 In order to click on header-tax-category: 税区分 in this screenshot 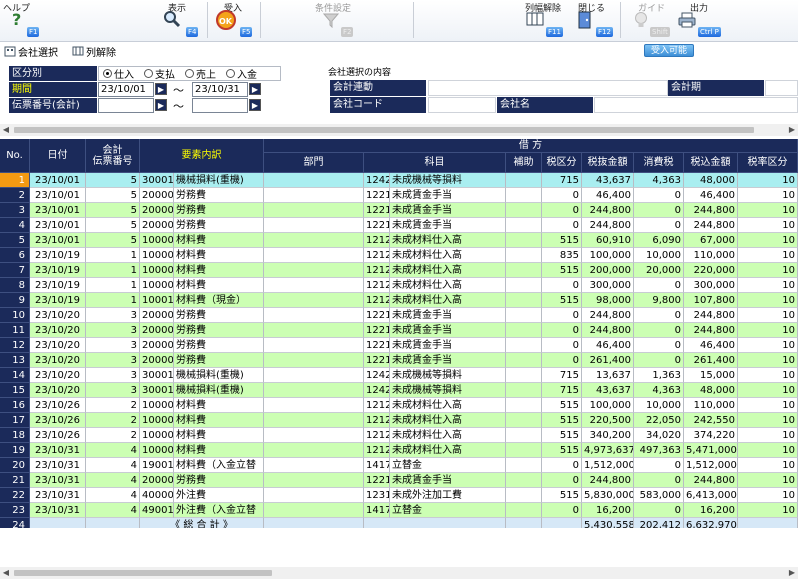, I will do `click(562, 163)`.